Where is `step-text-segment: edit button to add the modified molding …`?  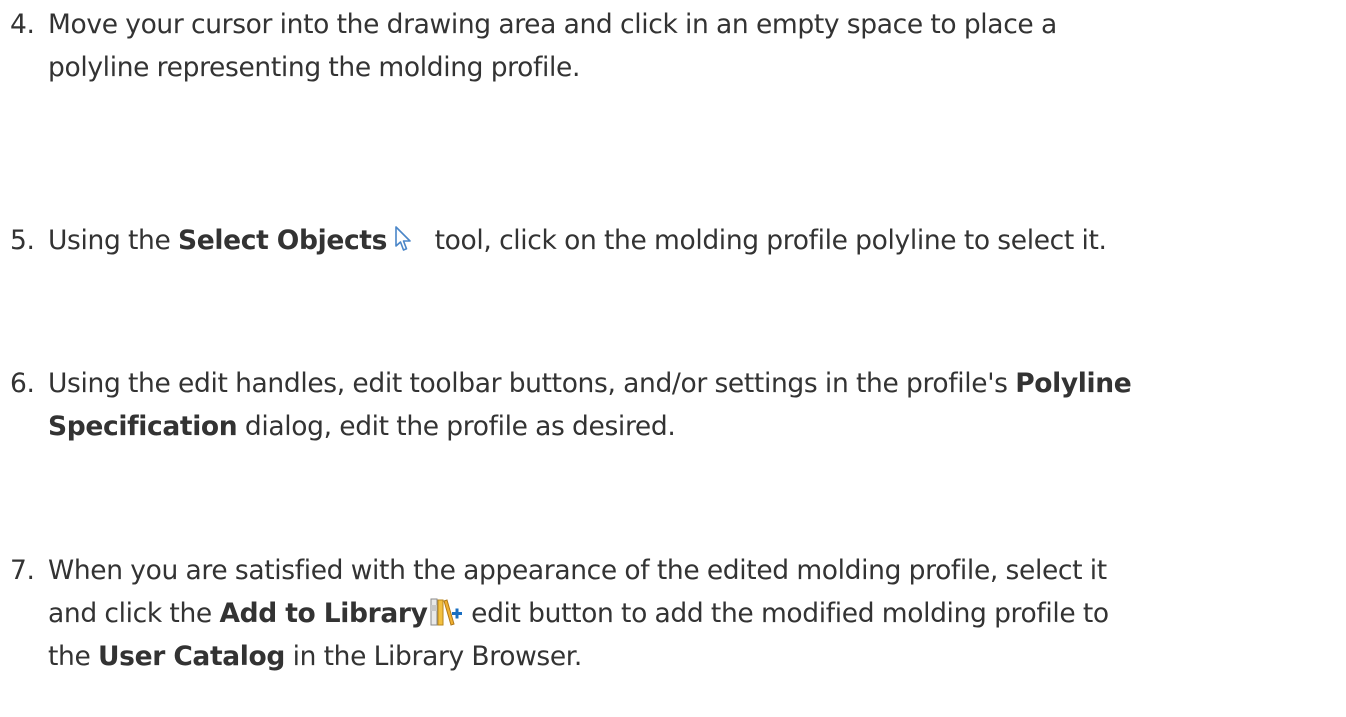
step-text-segment: edit button to add the modified molding … is located at coordinates (786, 613).